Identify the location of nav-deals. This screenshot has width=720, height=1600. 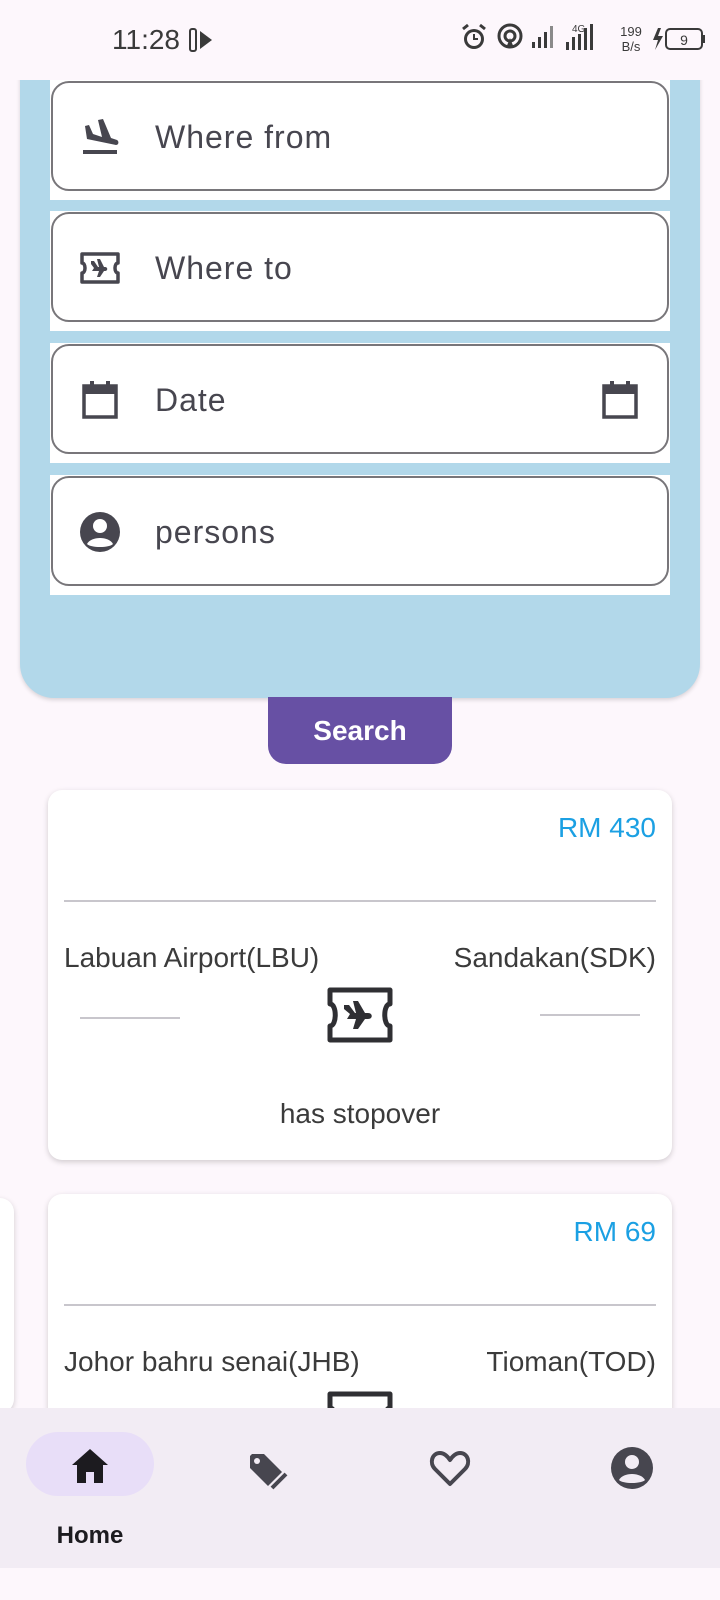
(270, 1488).